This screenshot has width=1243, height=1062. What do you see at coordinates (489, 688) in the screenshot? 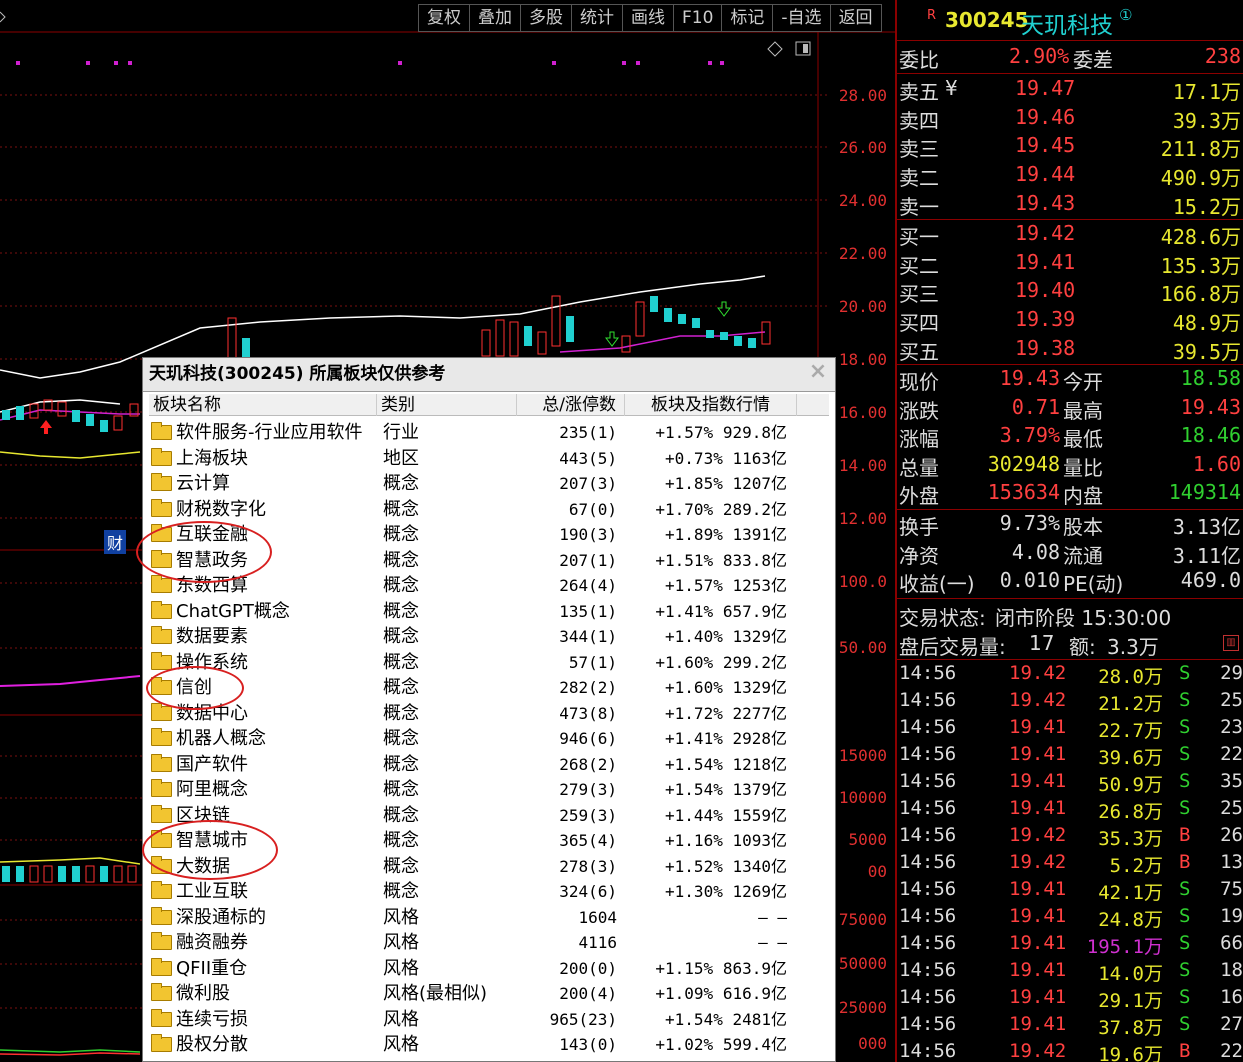
I see `sector-row: 信创 概念 282(2) +1.60% 1329亿` at bounding box center [489, 688].